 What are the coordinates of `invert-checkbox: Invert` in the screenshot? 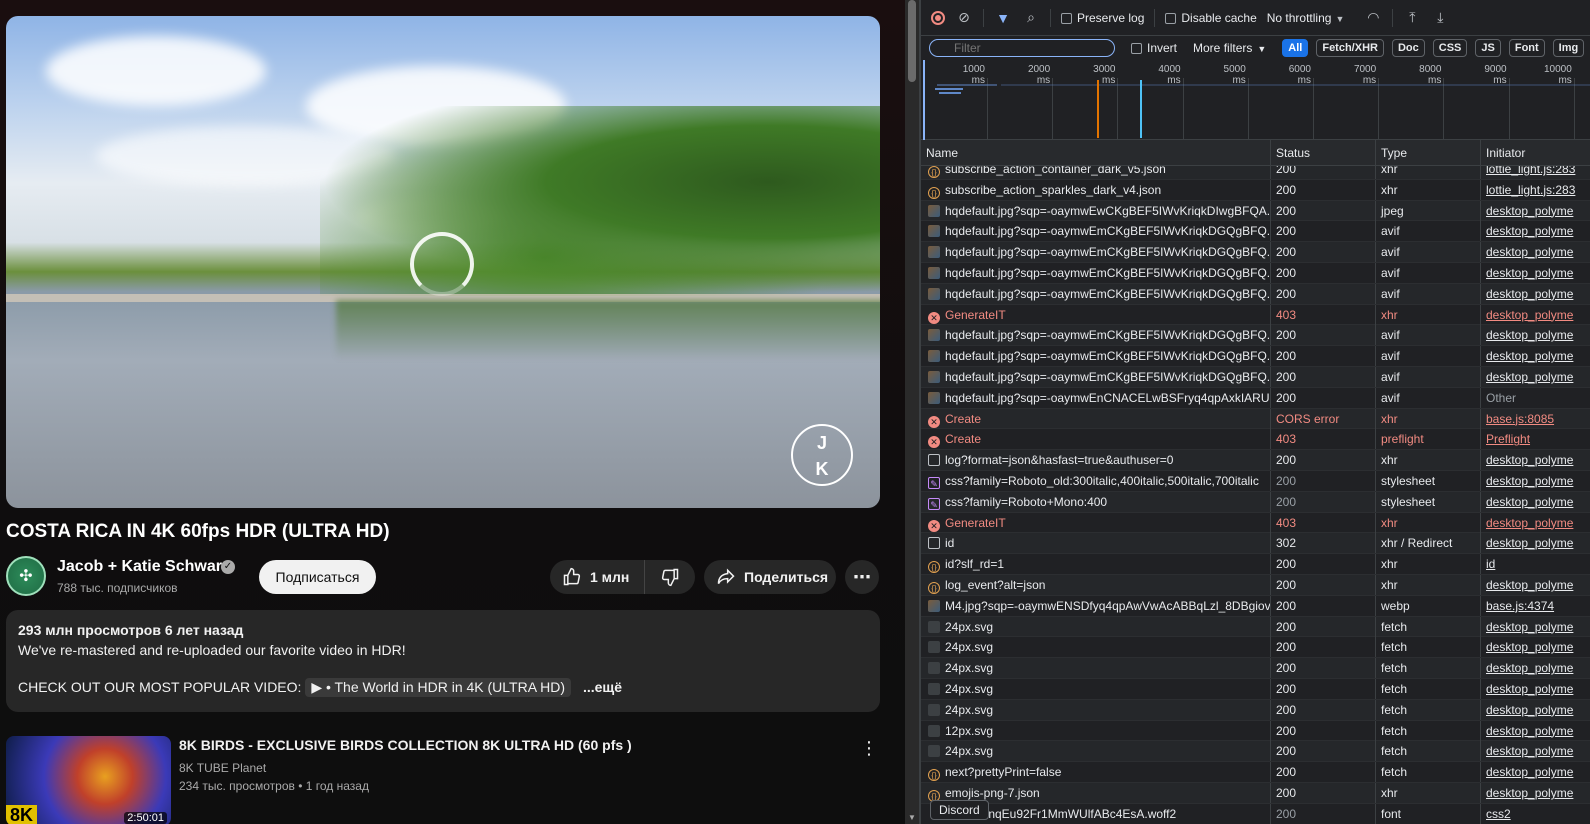 It's located at (1154, 48).